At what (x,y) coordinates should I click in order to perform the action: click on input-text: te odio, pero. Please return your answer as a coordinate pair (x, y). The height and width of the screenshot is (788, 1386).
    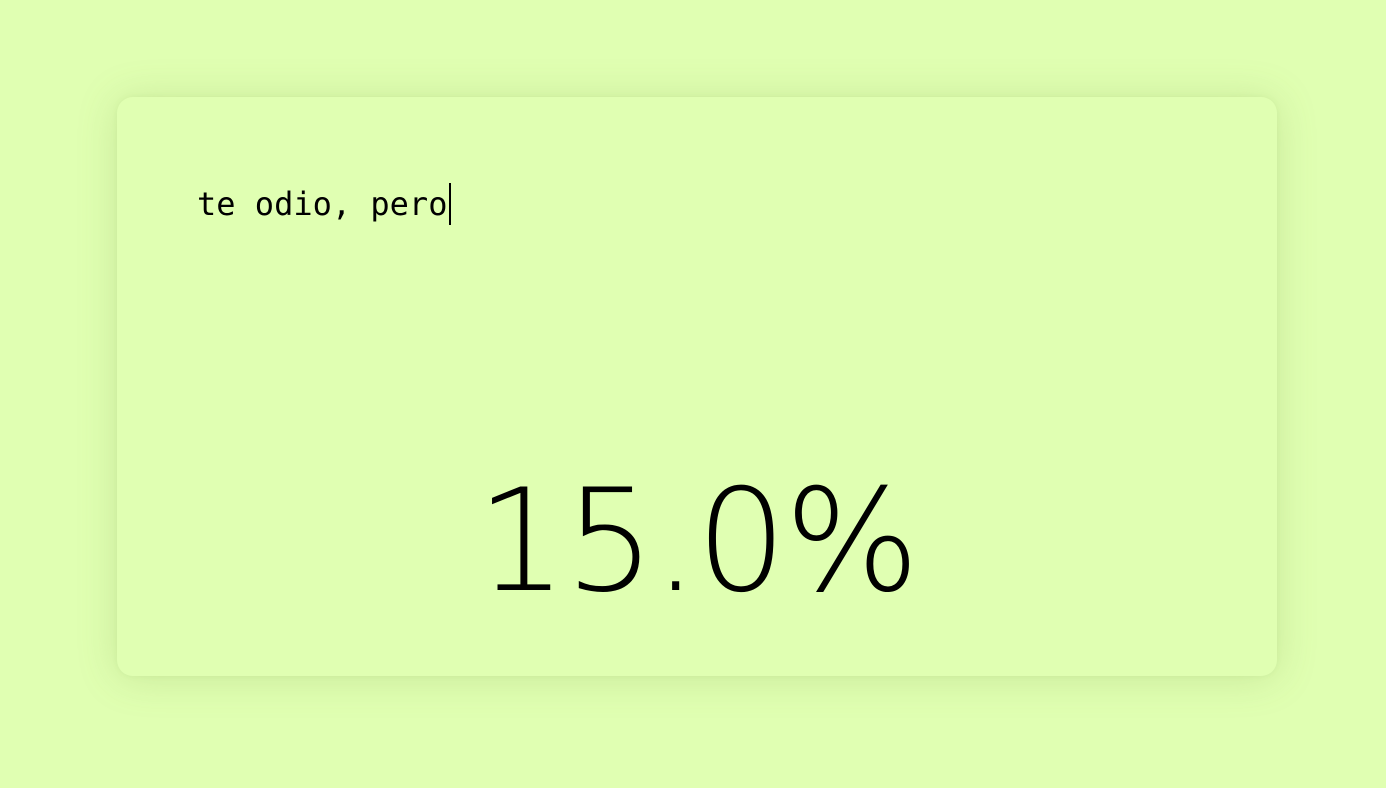
    Looking at the image, I should click on (322, 204).